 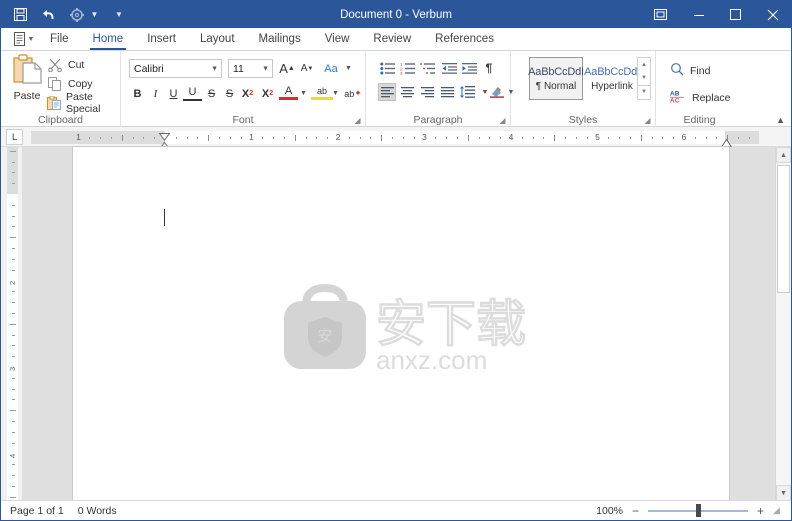 What do you see at coordinates (348, 68) in the screenshot?
I see `change-case-chevron-down-icon: ▼` at bounding box center [348, 68].